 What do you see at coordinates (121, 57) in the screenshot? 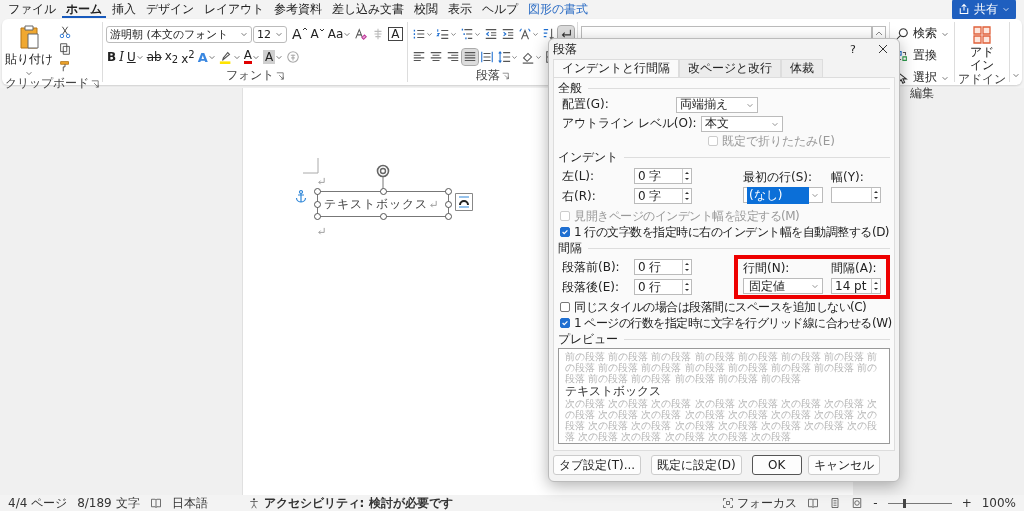
I see `italic-button: I` at bounding box center [121, 57].